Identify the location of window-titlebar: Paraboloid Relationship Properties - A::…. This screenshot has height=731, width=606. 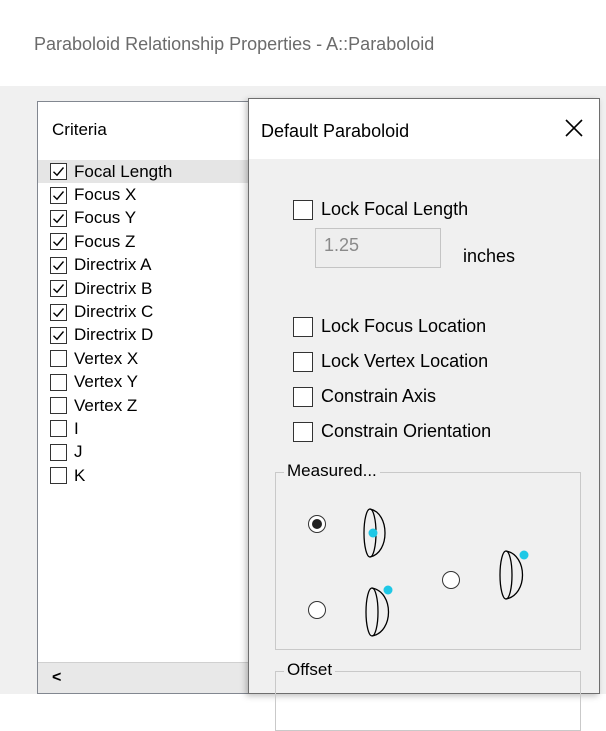
(303, 43).